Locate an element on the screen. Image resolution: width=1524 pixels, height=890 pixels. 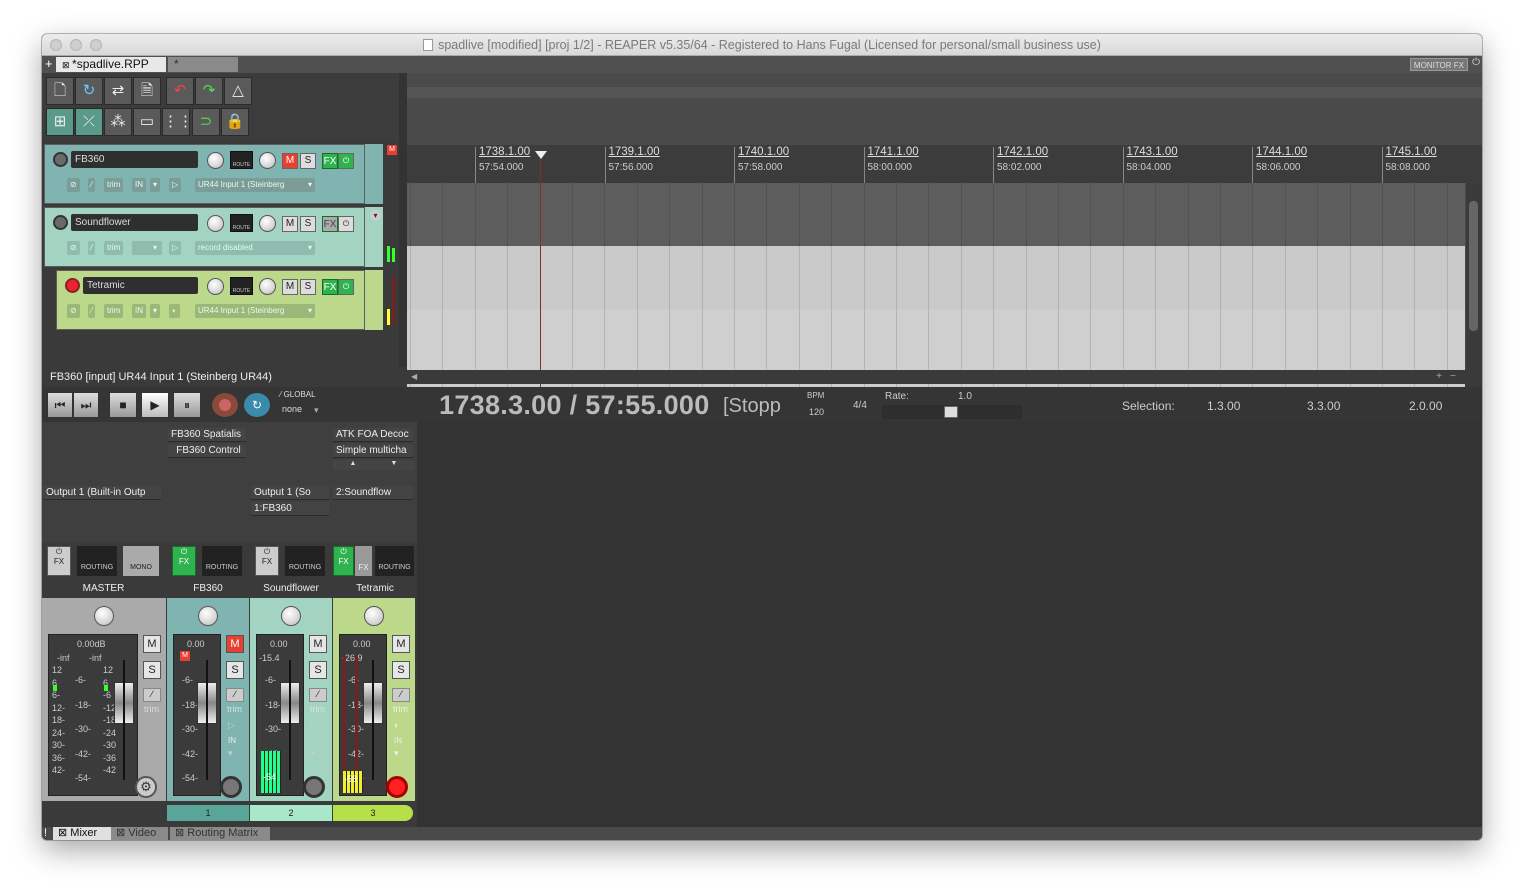
track-name: Tetramic is located at coordinates (140, 285).